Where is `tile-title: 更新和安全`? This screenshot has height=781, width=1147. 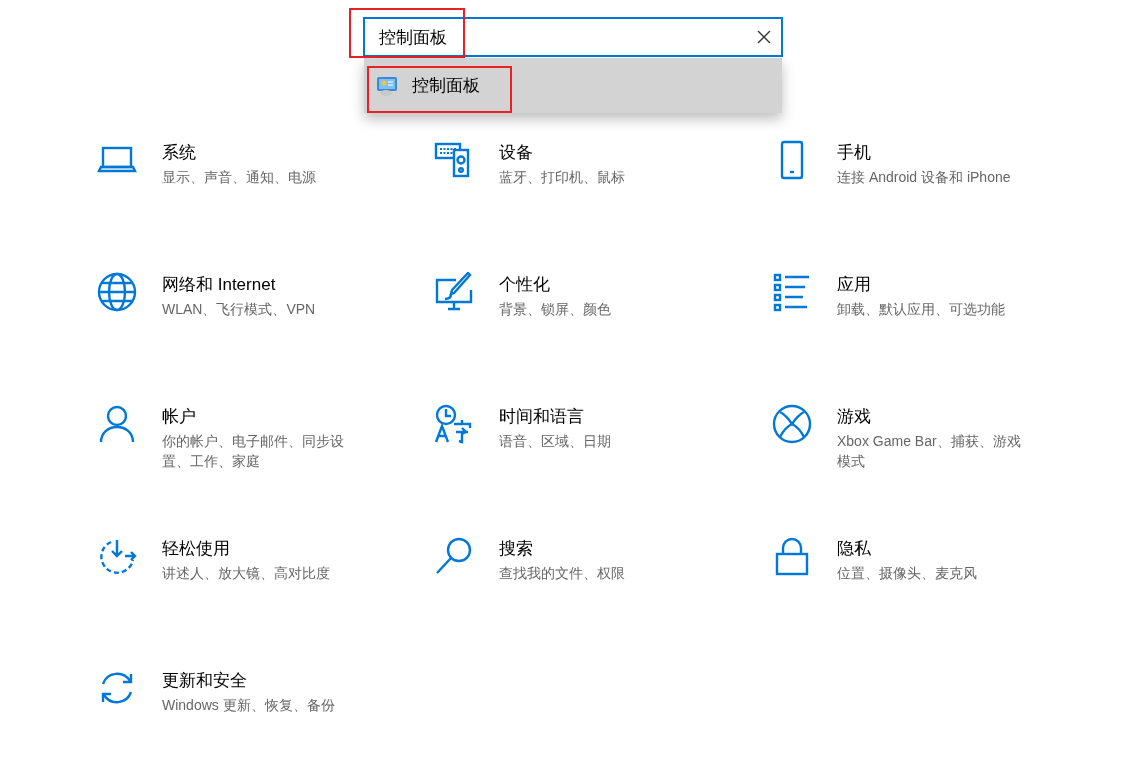 tile-title: 更新和安全 is located at coordinates (205, 681).